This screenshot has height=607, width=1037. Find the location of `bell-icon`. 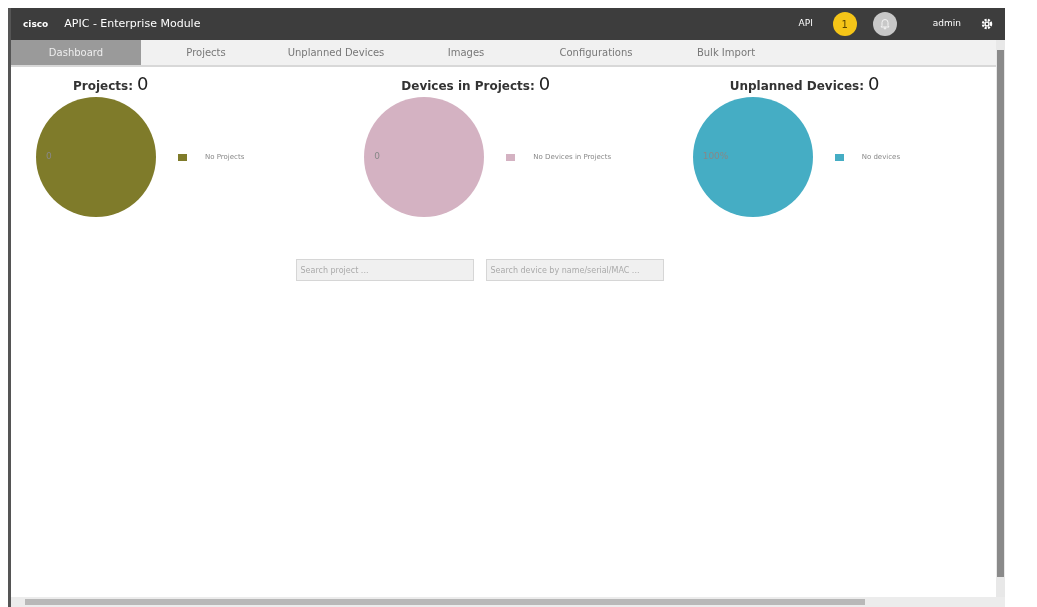

bell-icon is located at coordinates (884, 24).